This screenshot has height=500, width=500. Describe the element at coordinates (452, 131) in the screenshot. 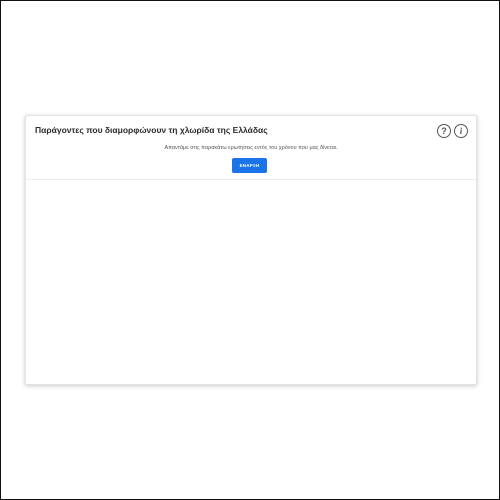

I see `header-icons: ? i` at that location.